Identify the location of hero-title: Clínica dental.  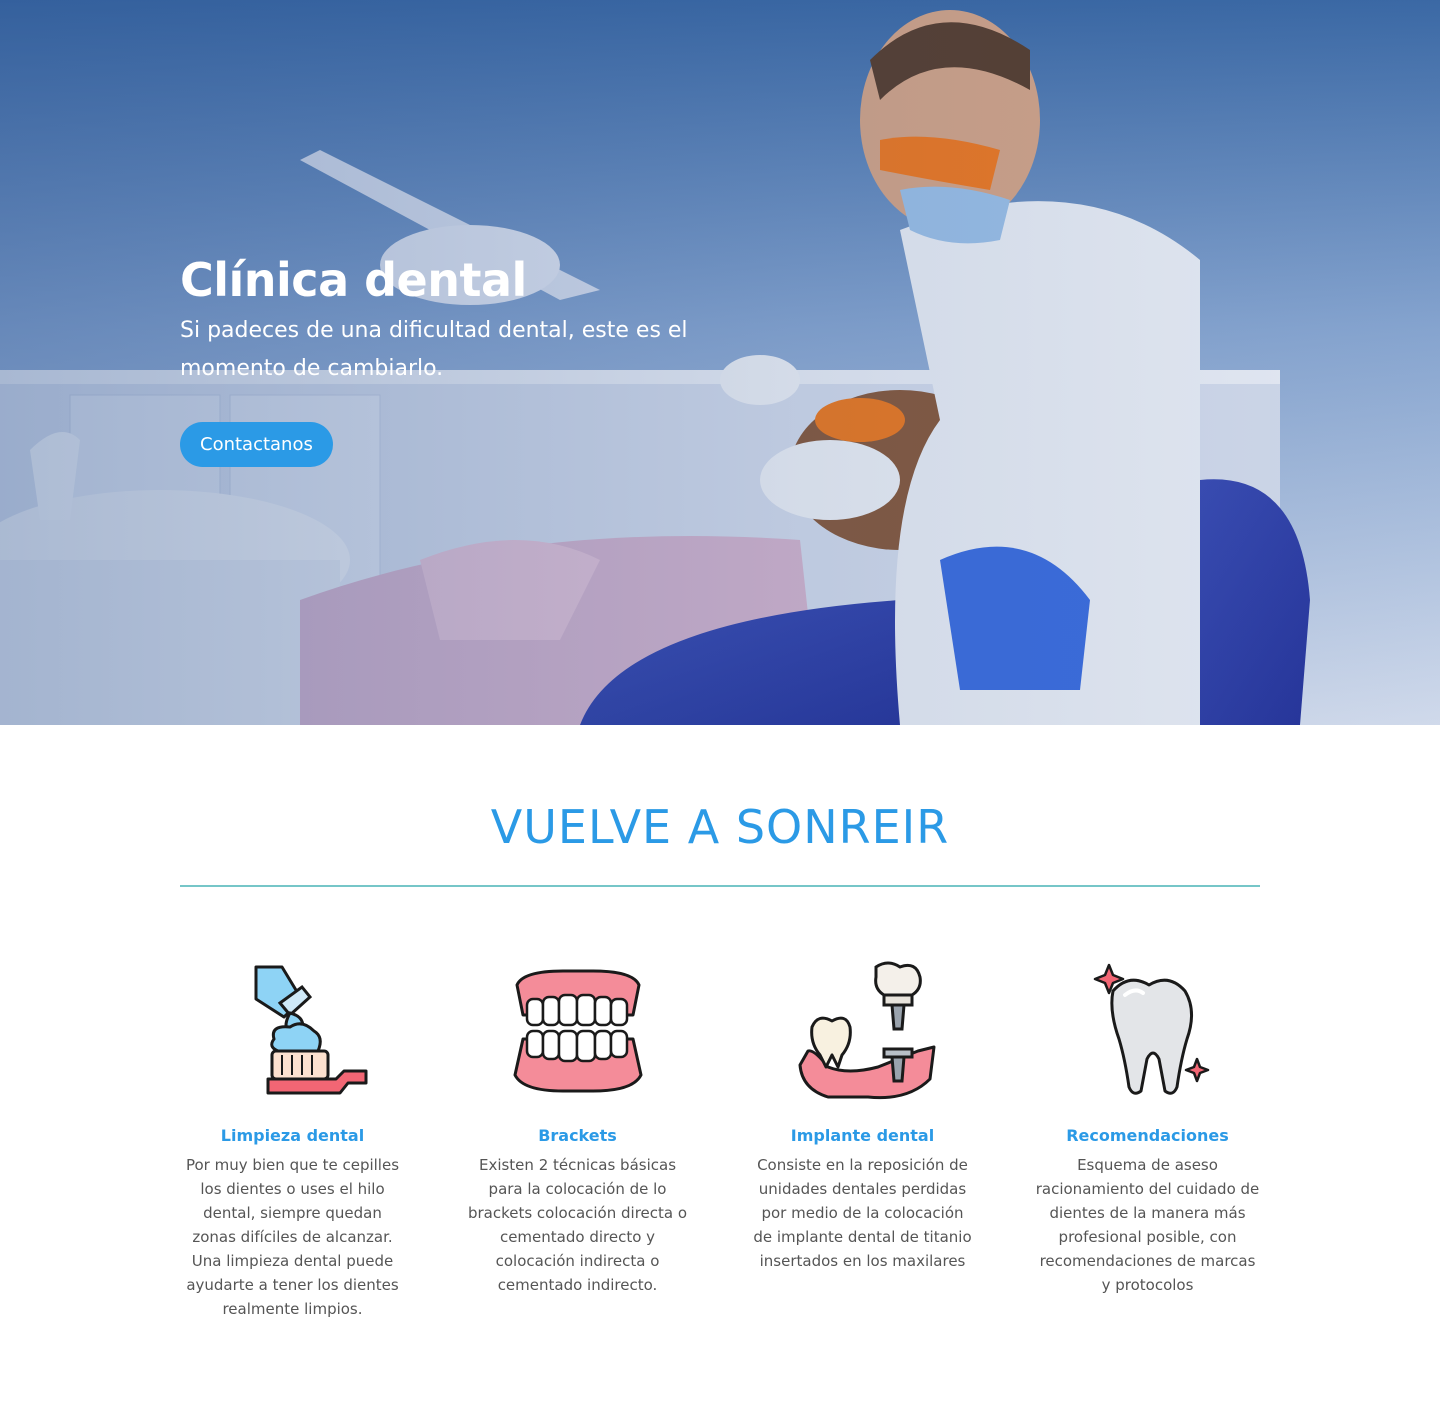
(353, 280).